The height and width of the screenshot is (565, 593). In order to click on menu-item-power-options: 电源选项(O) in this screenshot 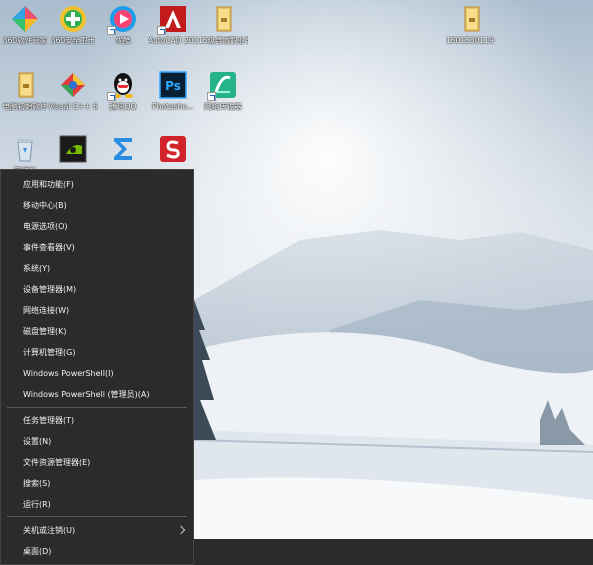, I will do `click(97, 226)`.